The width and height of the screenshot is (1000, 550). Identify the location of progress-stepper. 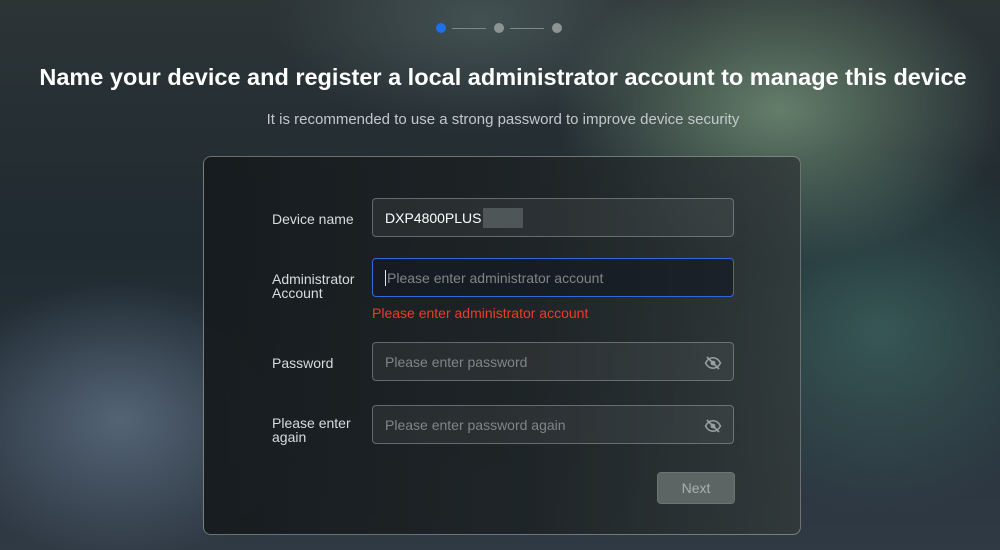
(499, 28).